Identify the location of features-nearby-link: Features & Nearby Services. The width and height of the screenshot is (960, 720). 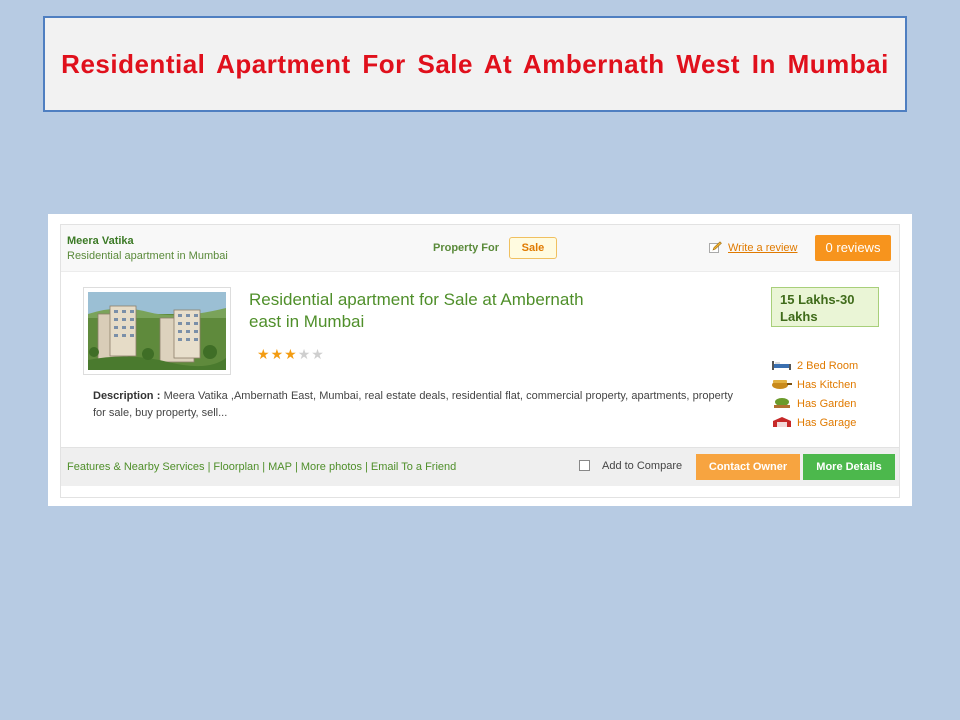
(136, 467).